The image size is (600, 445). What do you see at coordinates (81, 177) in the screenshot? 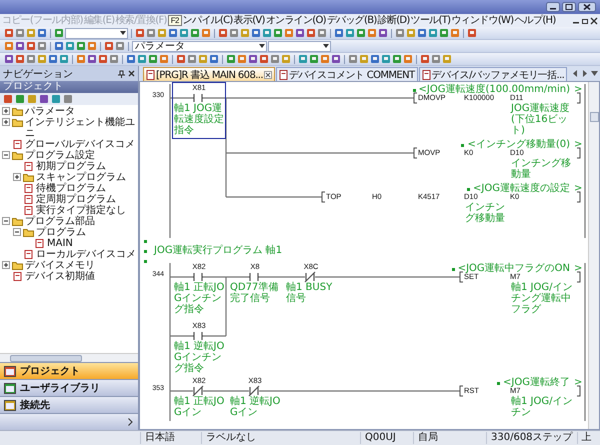
I see `tree-item: スキャンプログラム` at bounding box center [81, 177].